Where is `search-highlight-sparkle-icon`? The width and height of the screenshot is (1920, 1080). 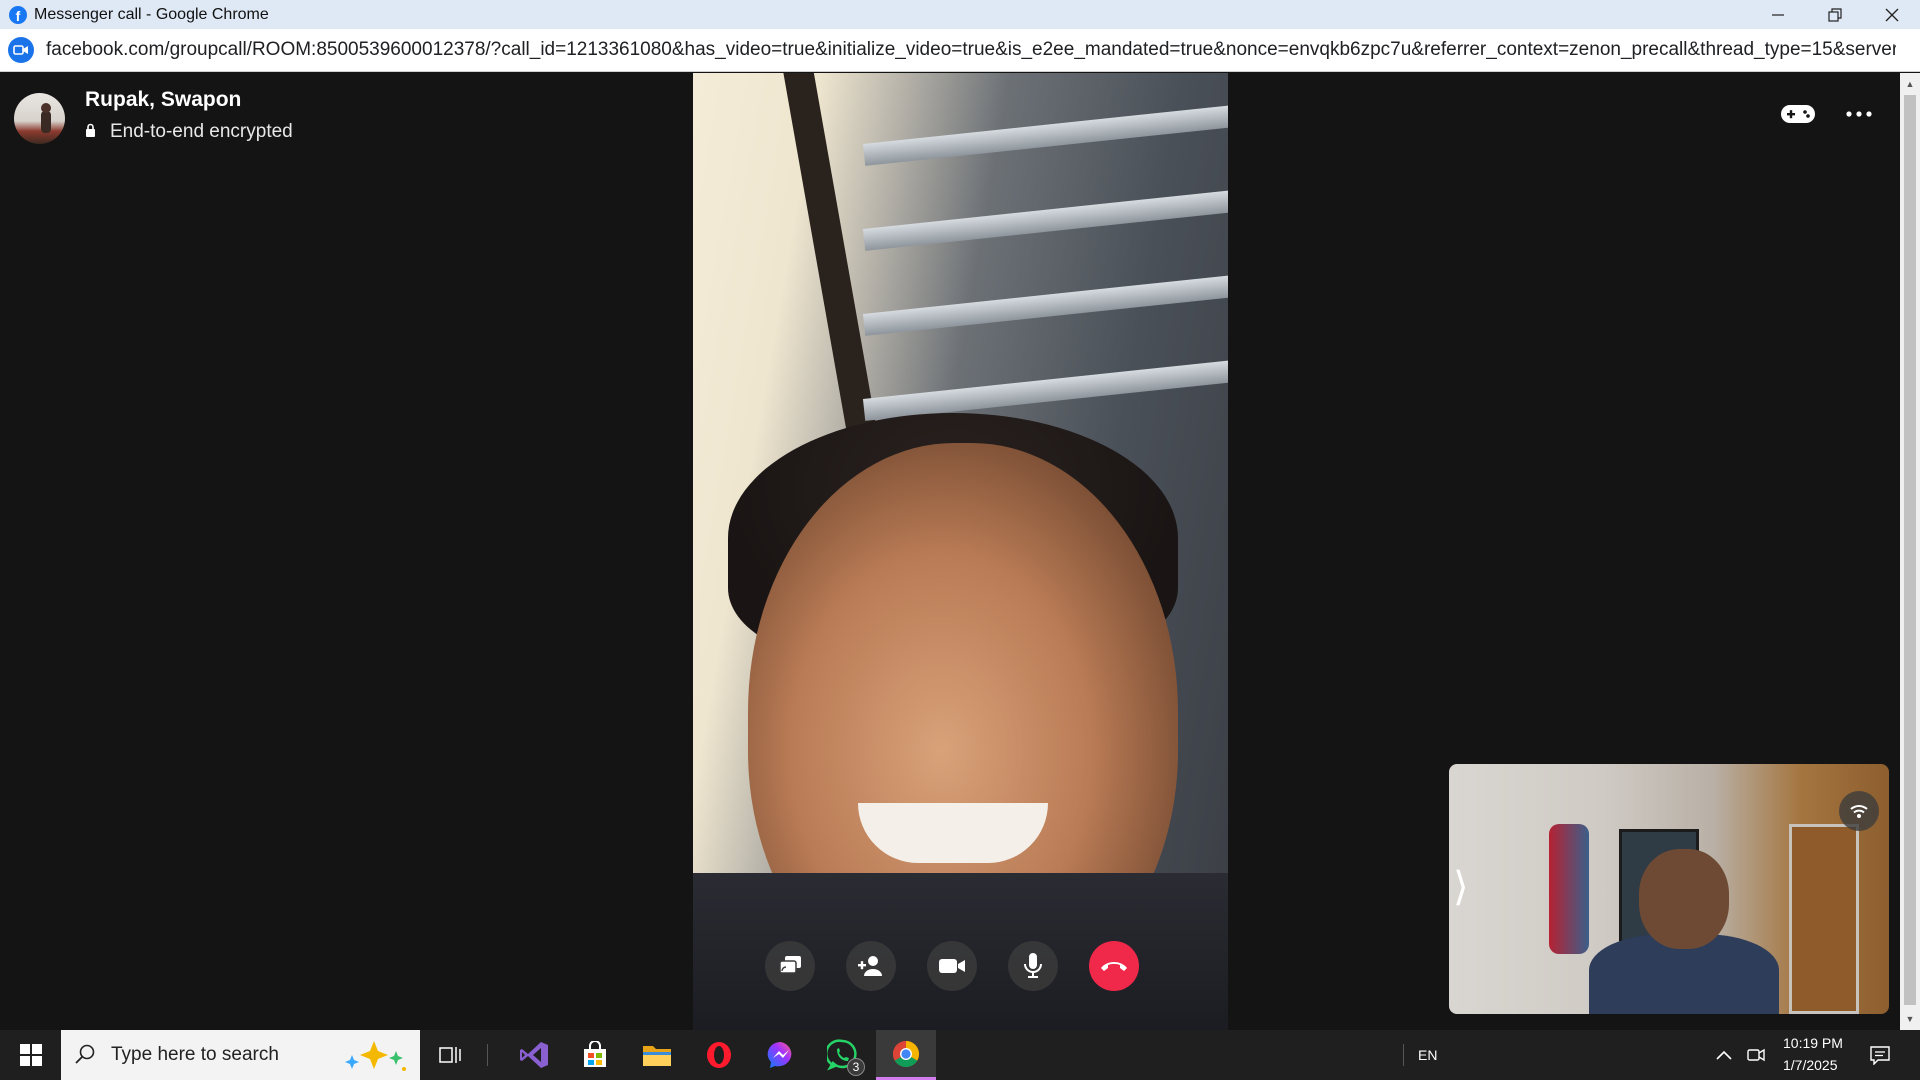 search-highlight-sparkle-icon is located at coordinates (375, 1056).